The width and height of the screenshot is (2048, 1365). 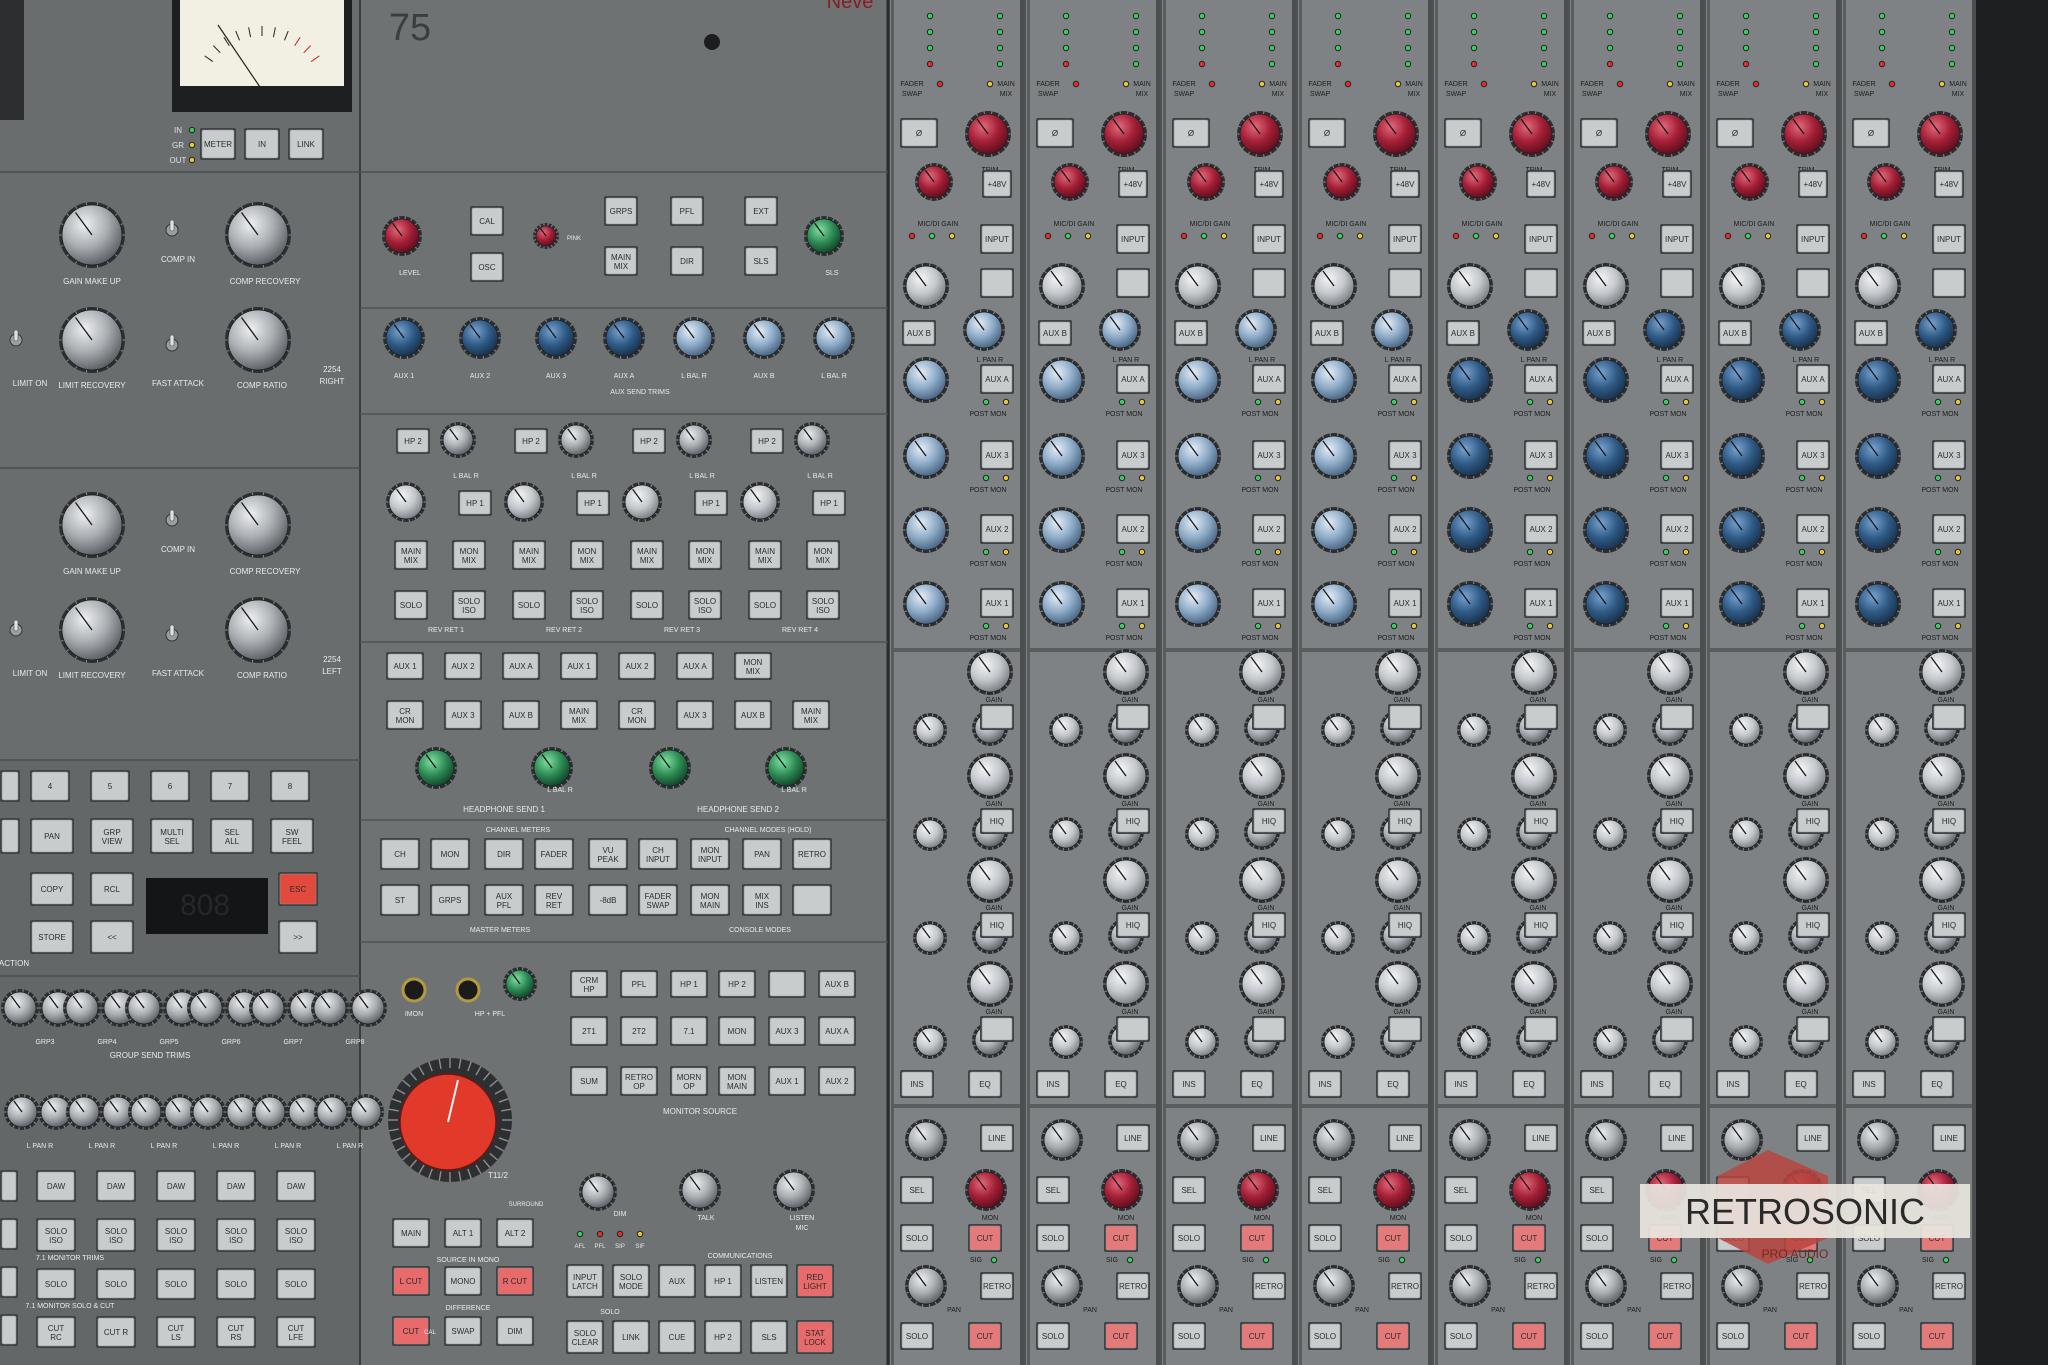 What do you see at coordinates (10, 836) in the screenshot?
I see `group-function-button` at bounding box center [10, 836].